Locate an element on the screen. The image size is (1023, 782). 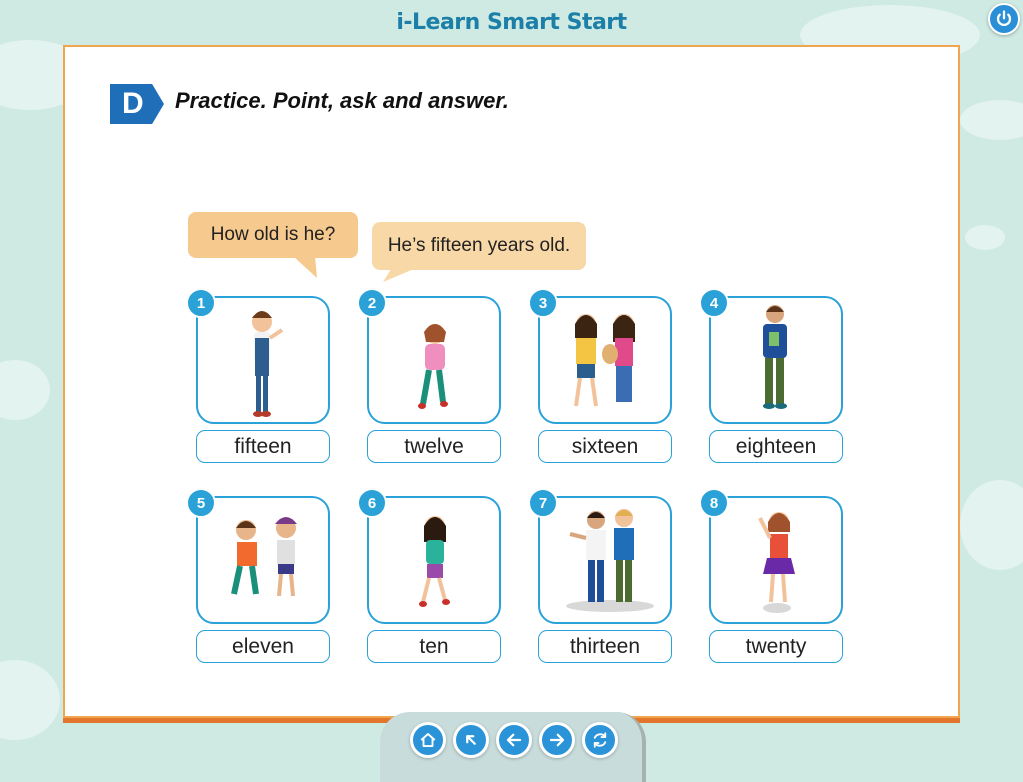
item-label: ten is located at coordinates (434, 646).